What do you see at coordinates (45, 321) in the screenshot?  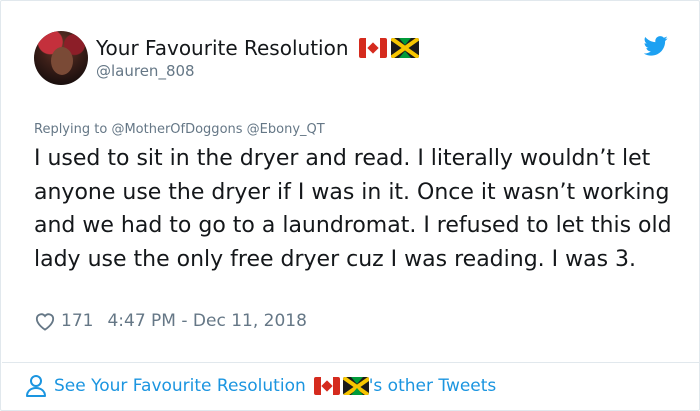 I see `heart-icon` at bounding box center [45, 321].